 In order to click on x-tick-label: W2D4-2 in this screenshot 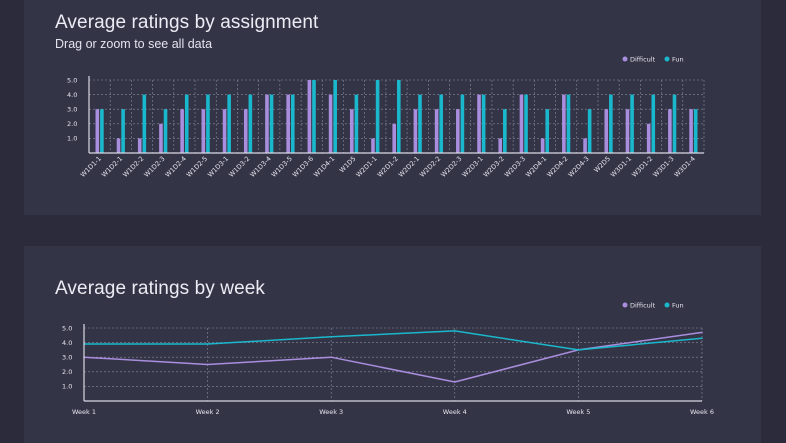, I will do `click(557, 167)`.